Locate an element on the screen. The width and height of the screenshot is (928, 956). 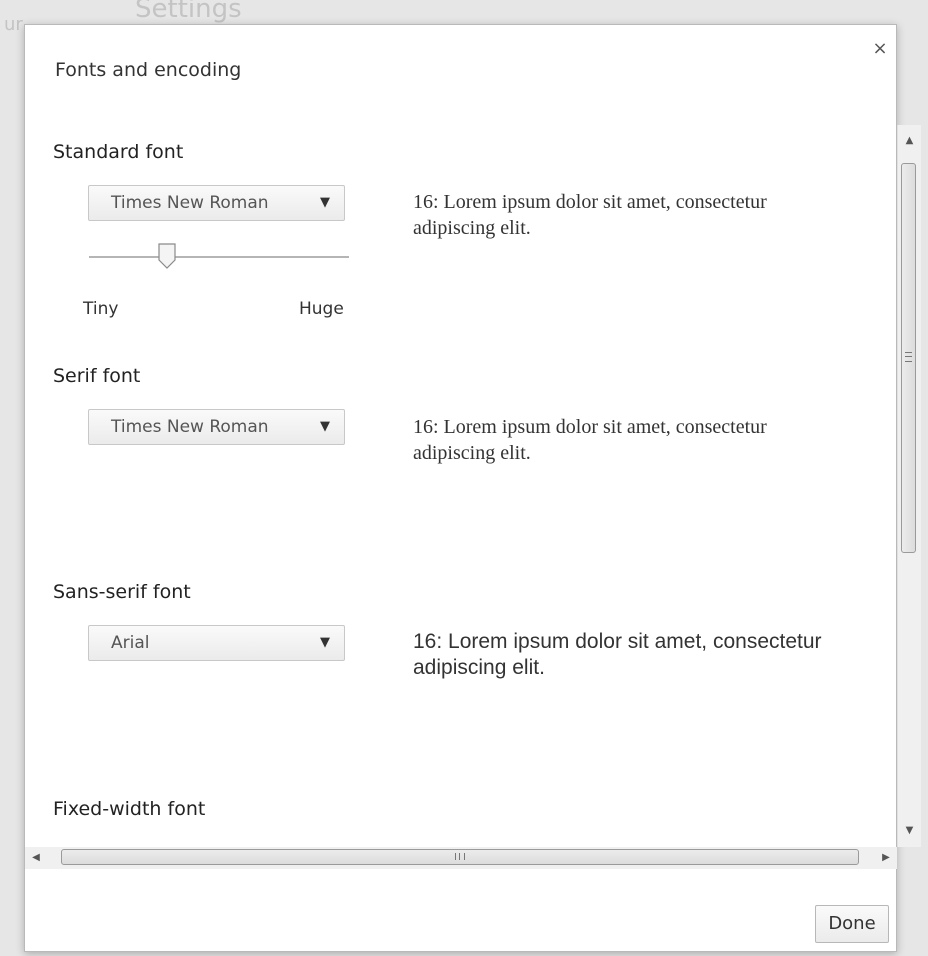
serif-font-select: Times New Roman ▼ is located at coordinates (216, 427).